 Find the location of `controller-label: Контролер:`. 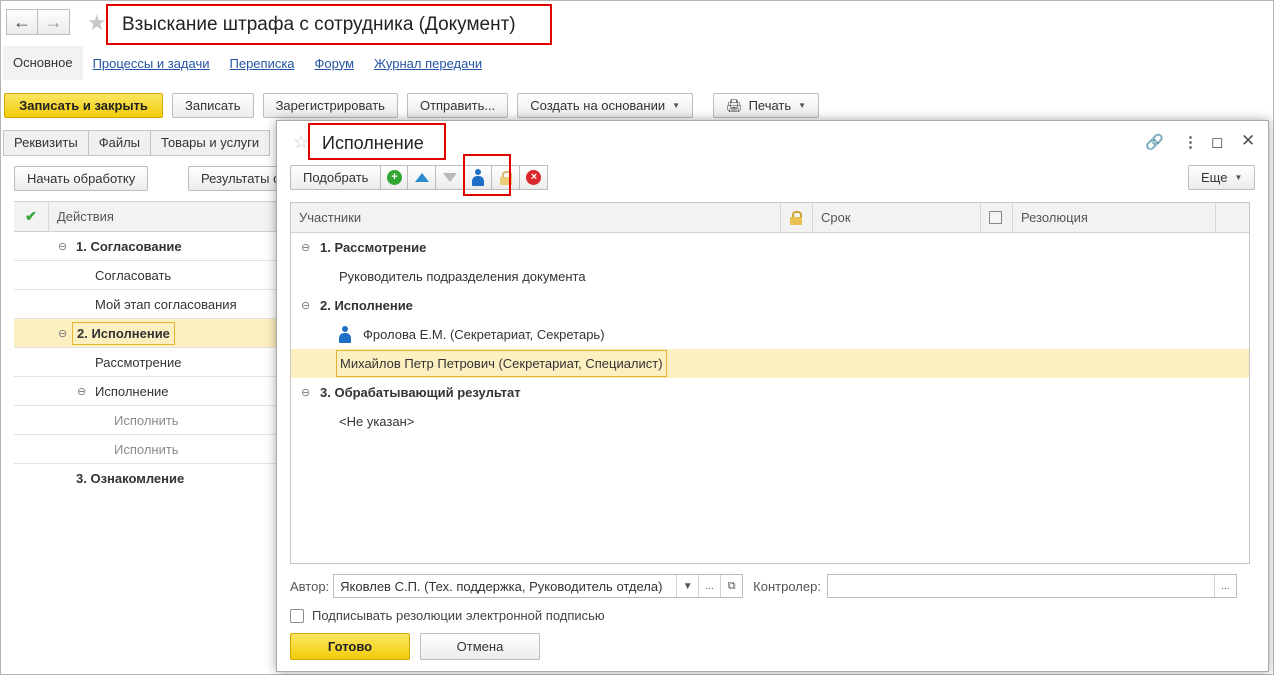

controller-label: Контролер: is located at coordinates (787, 586).